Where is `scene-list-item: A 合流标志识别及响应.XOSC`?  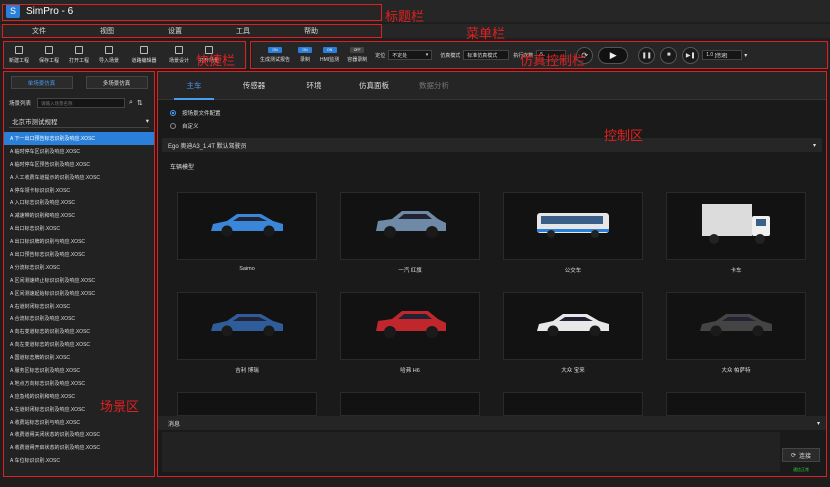 scene-list-item: A 合流标志识别及响应.XOSC is located at coordinates (79, 318).